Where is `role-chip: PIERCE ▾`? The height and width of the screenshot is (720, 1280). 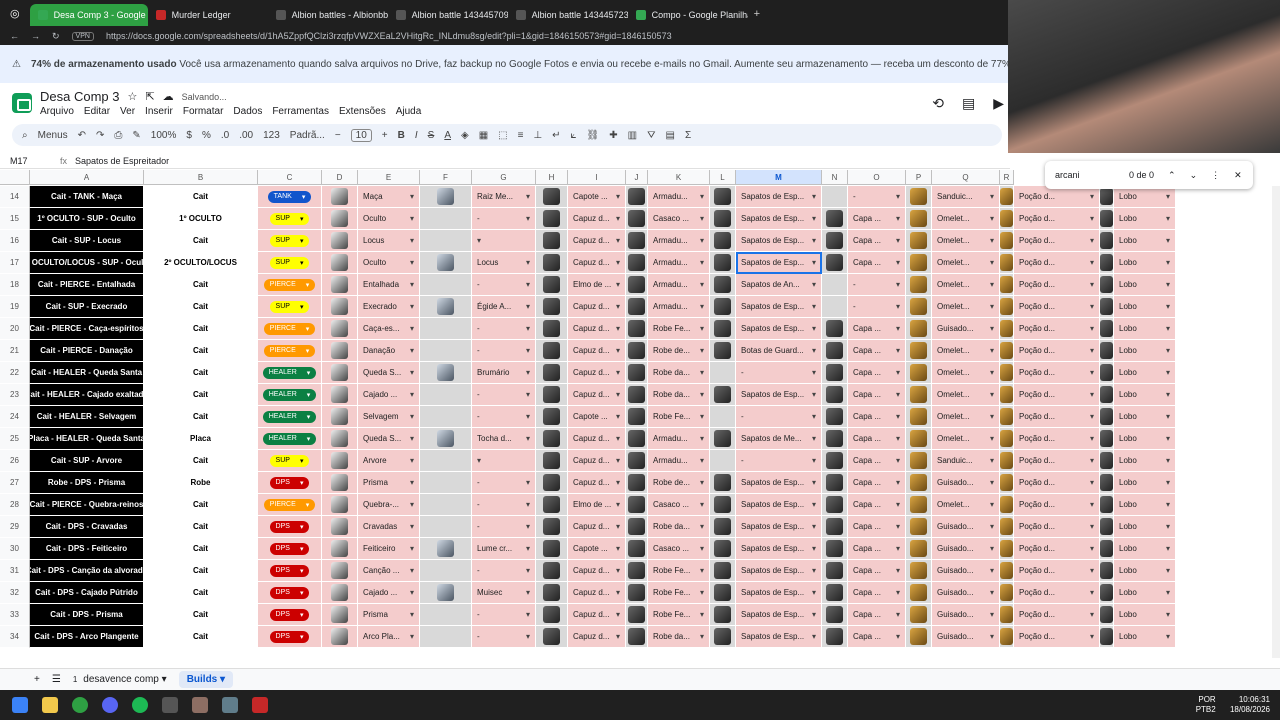
role-chip: PIERCE ▾ is located at coordinates (289, 504).